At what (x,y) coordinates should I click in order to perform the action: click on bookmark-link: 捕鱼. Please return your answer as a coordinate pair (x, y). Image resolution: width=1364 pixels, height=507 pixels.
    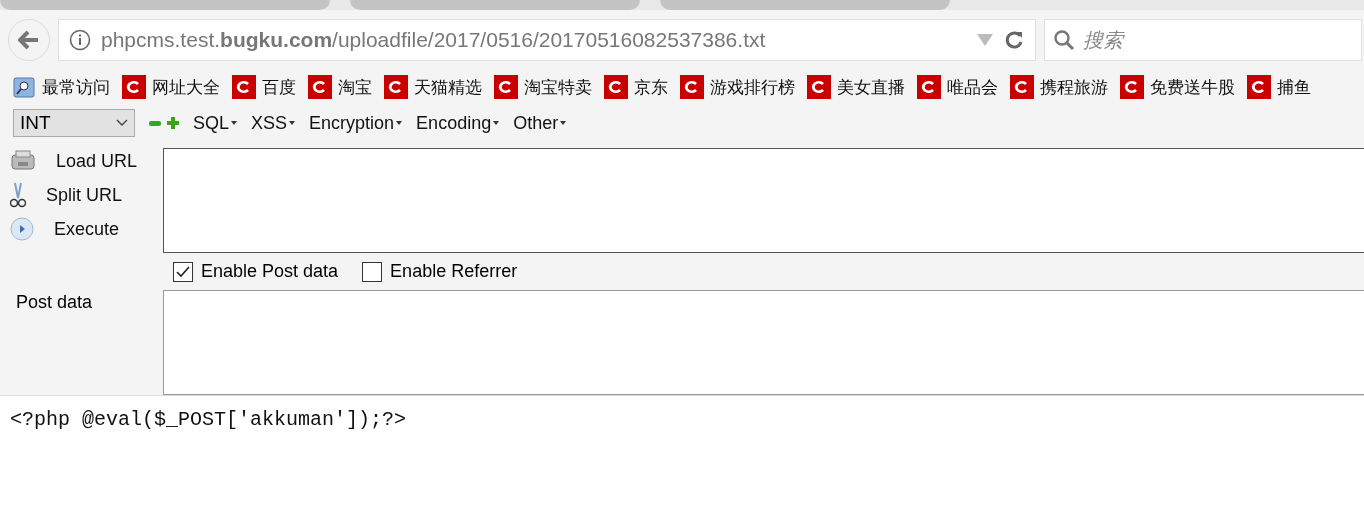
    Looking at the image, I should click on (1279, 87).